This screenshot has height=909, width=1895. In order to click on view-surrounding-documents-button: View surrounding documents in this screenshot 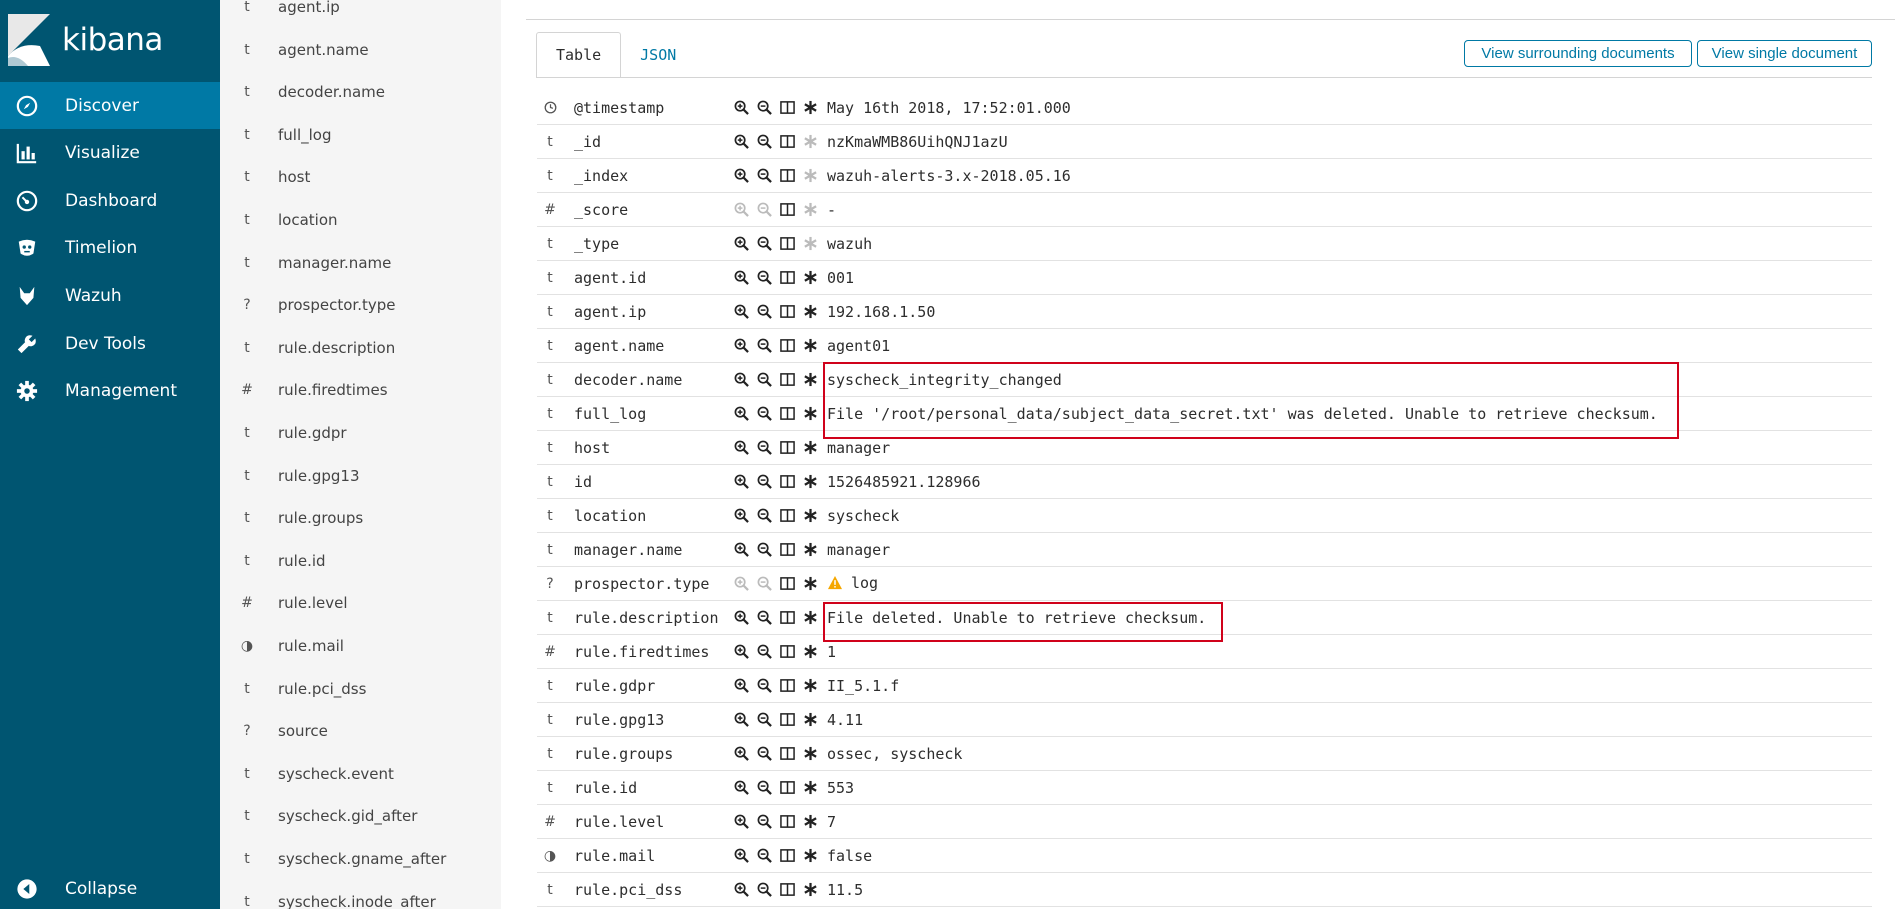, I will do `click(1578, 53)`.